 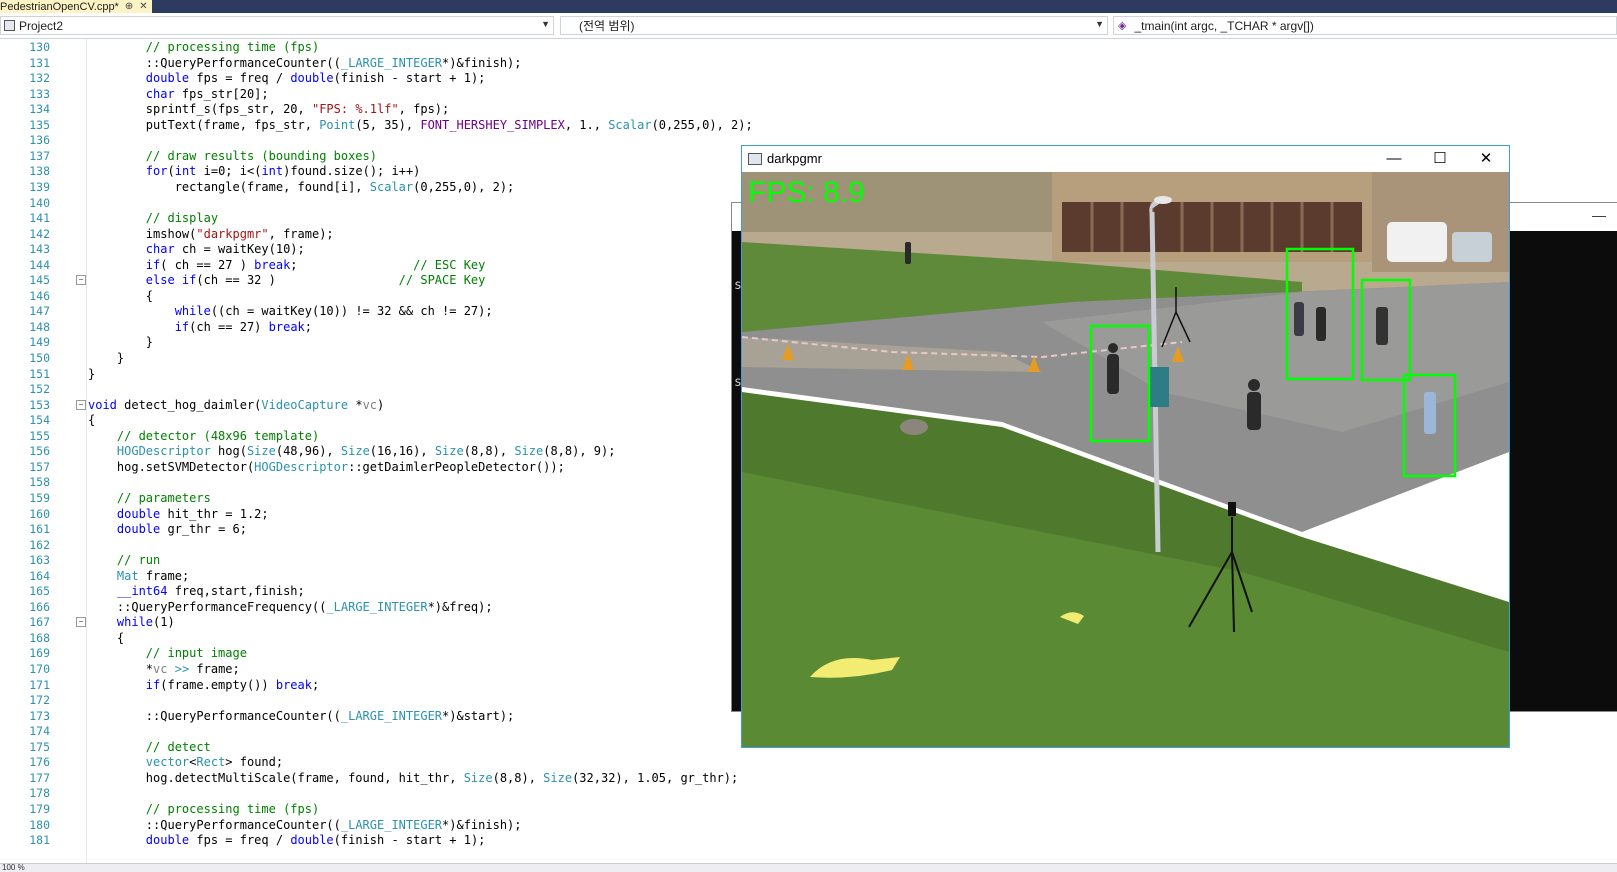 I want to click on line-number: 164, so click(x=39, y=575).